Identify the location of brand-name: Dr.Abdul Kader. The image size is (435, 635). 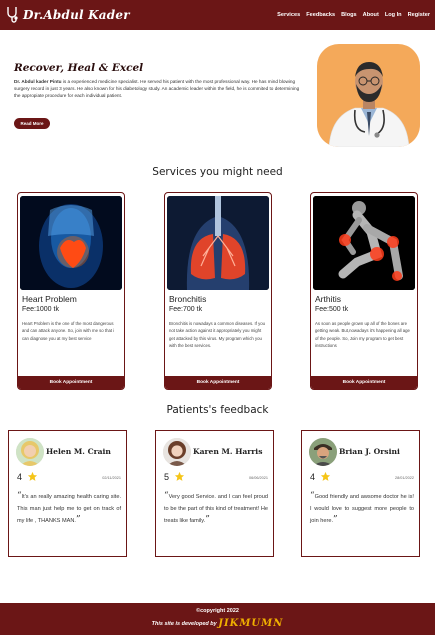
(76, 15).